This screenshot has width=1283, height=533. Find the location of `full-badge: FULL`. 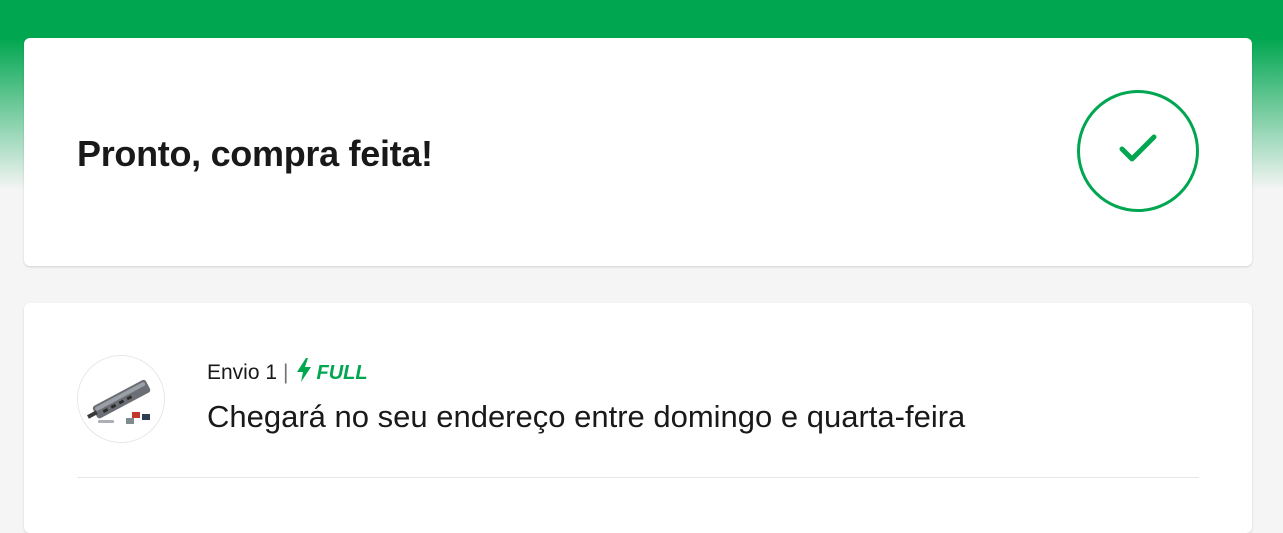

full-badge: FULL is located at coordinates (331, 373).